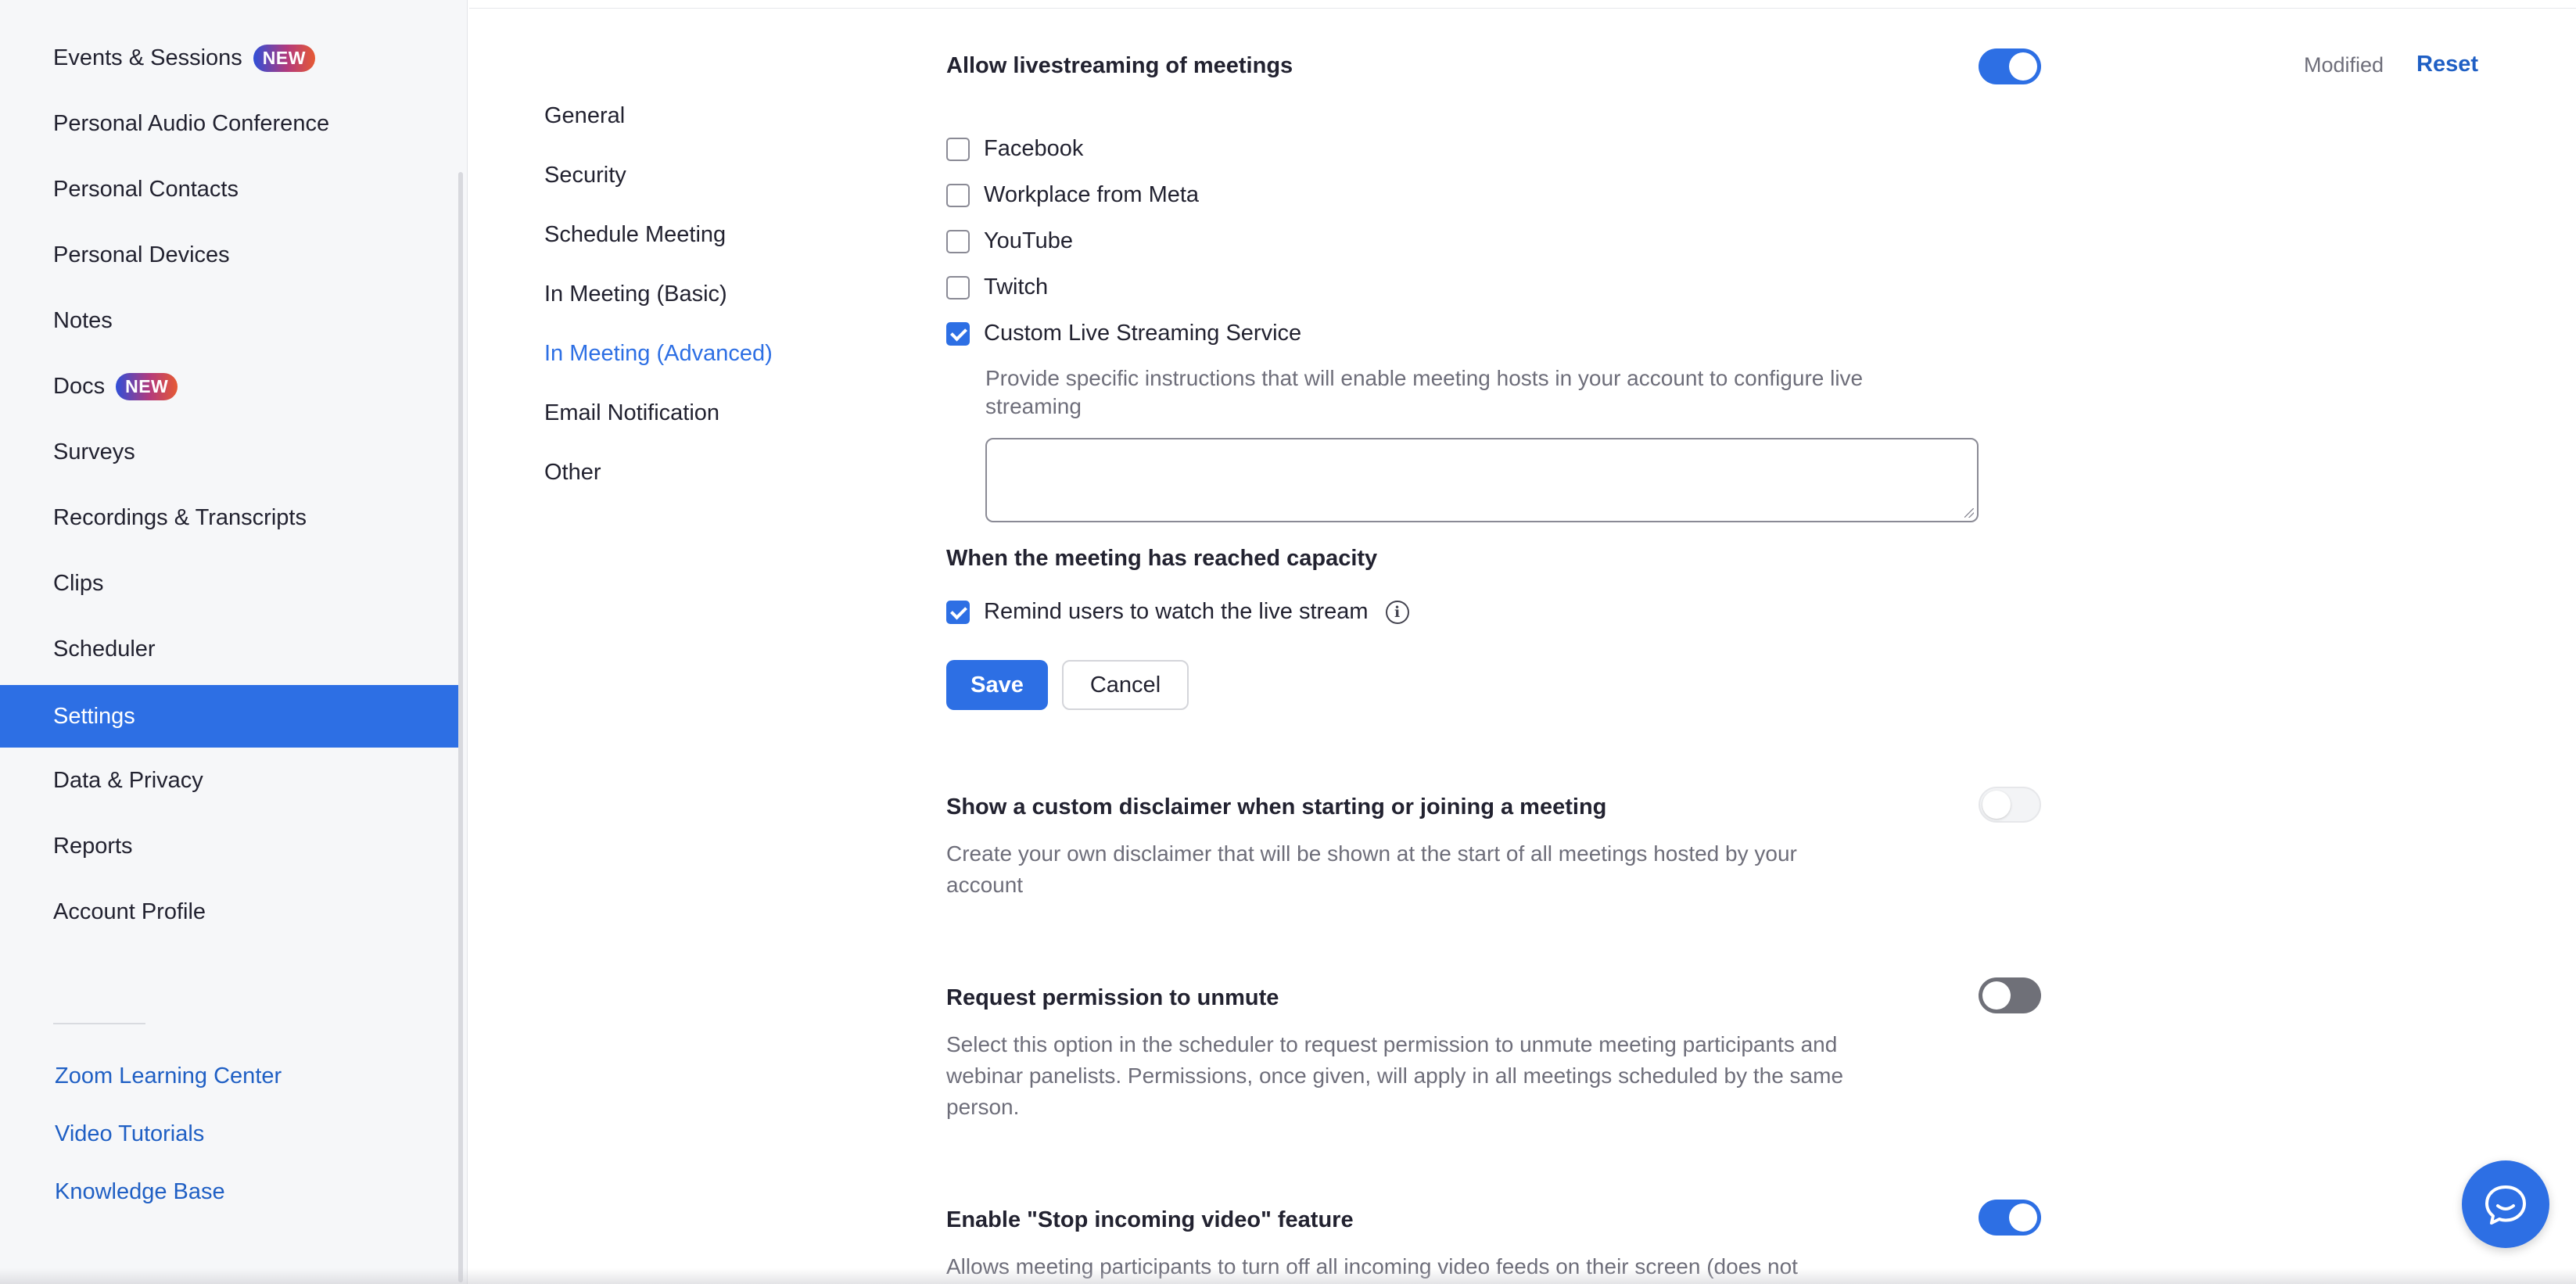  I want to click on desc-line: person., so click(983, 1107).